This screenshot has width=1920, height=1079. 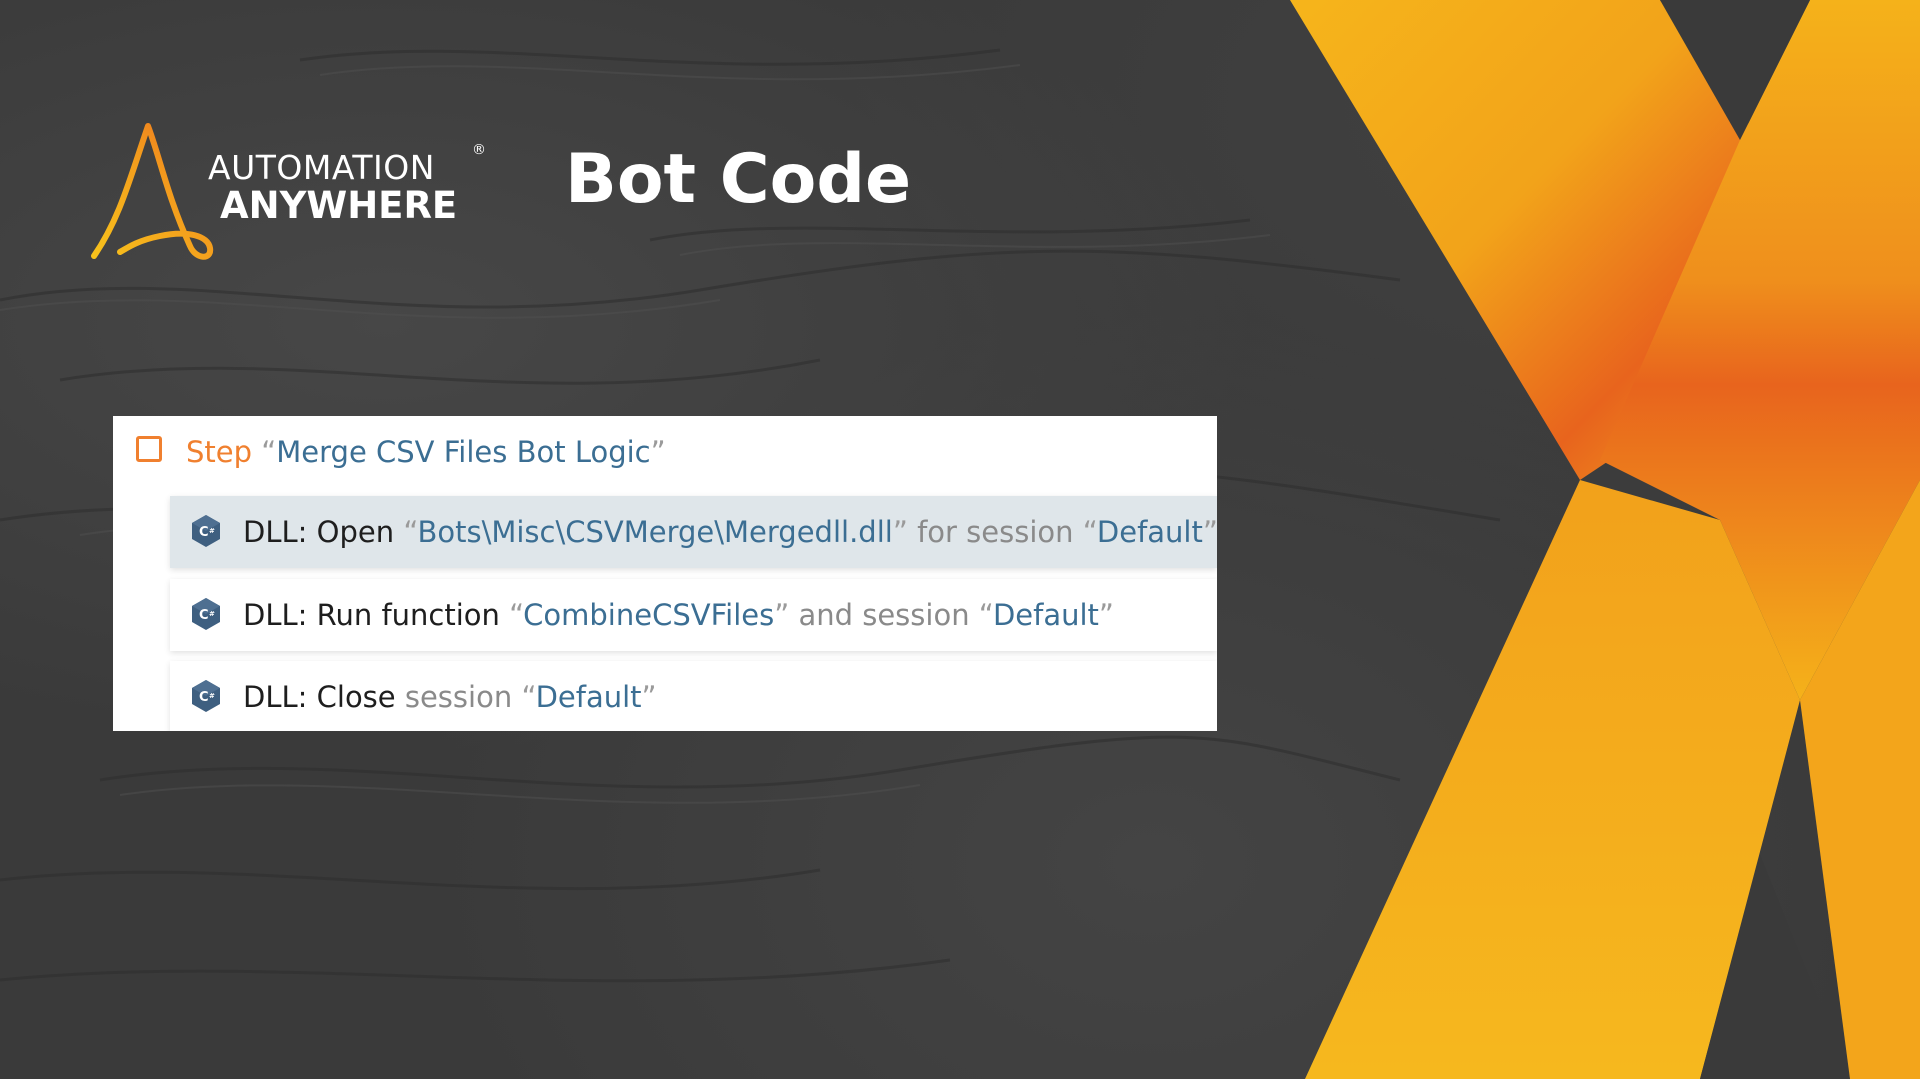 What do you see at coordinates (152, 191) in the screenshot?
I see `logo-a-mark-icon` at bounding box center [152, 191].